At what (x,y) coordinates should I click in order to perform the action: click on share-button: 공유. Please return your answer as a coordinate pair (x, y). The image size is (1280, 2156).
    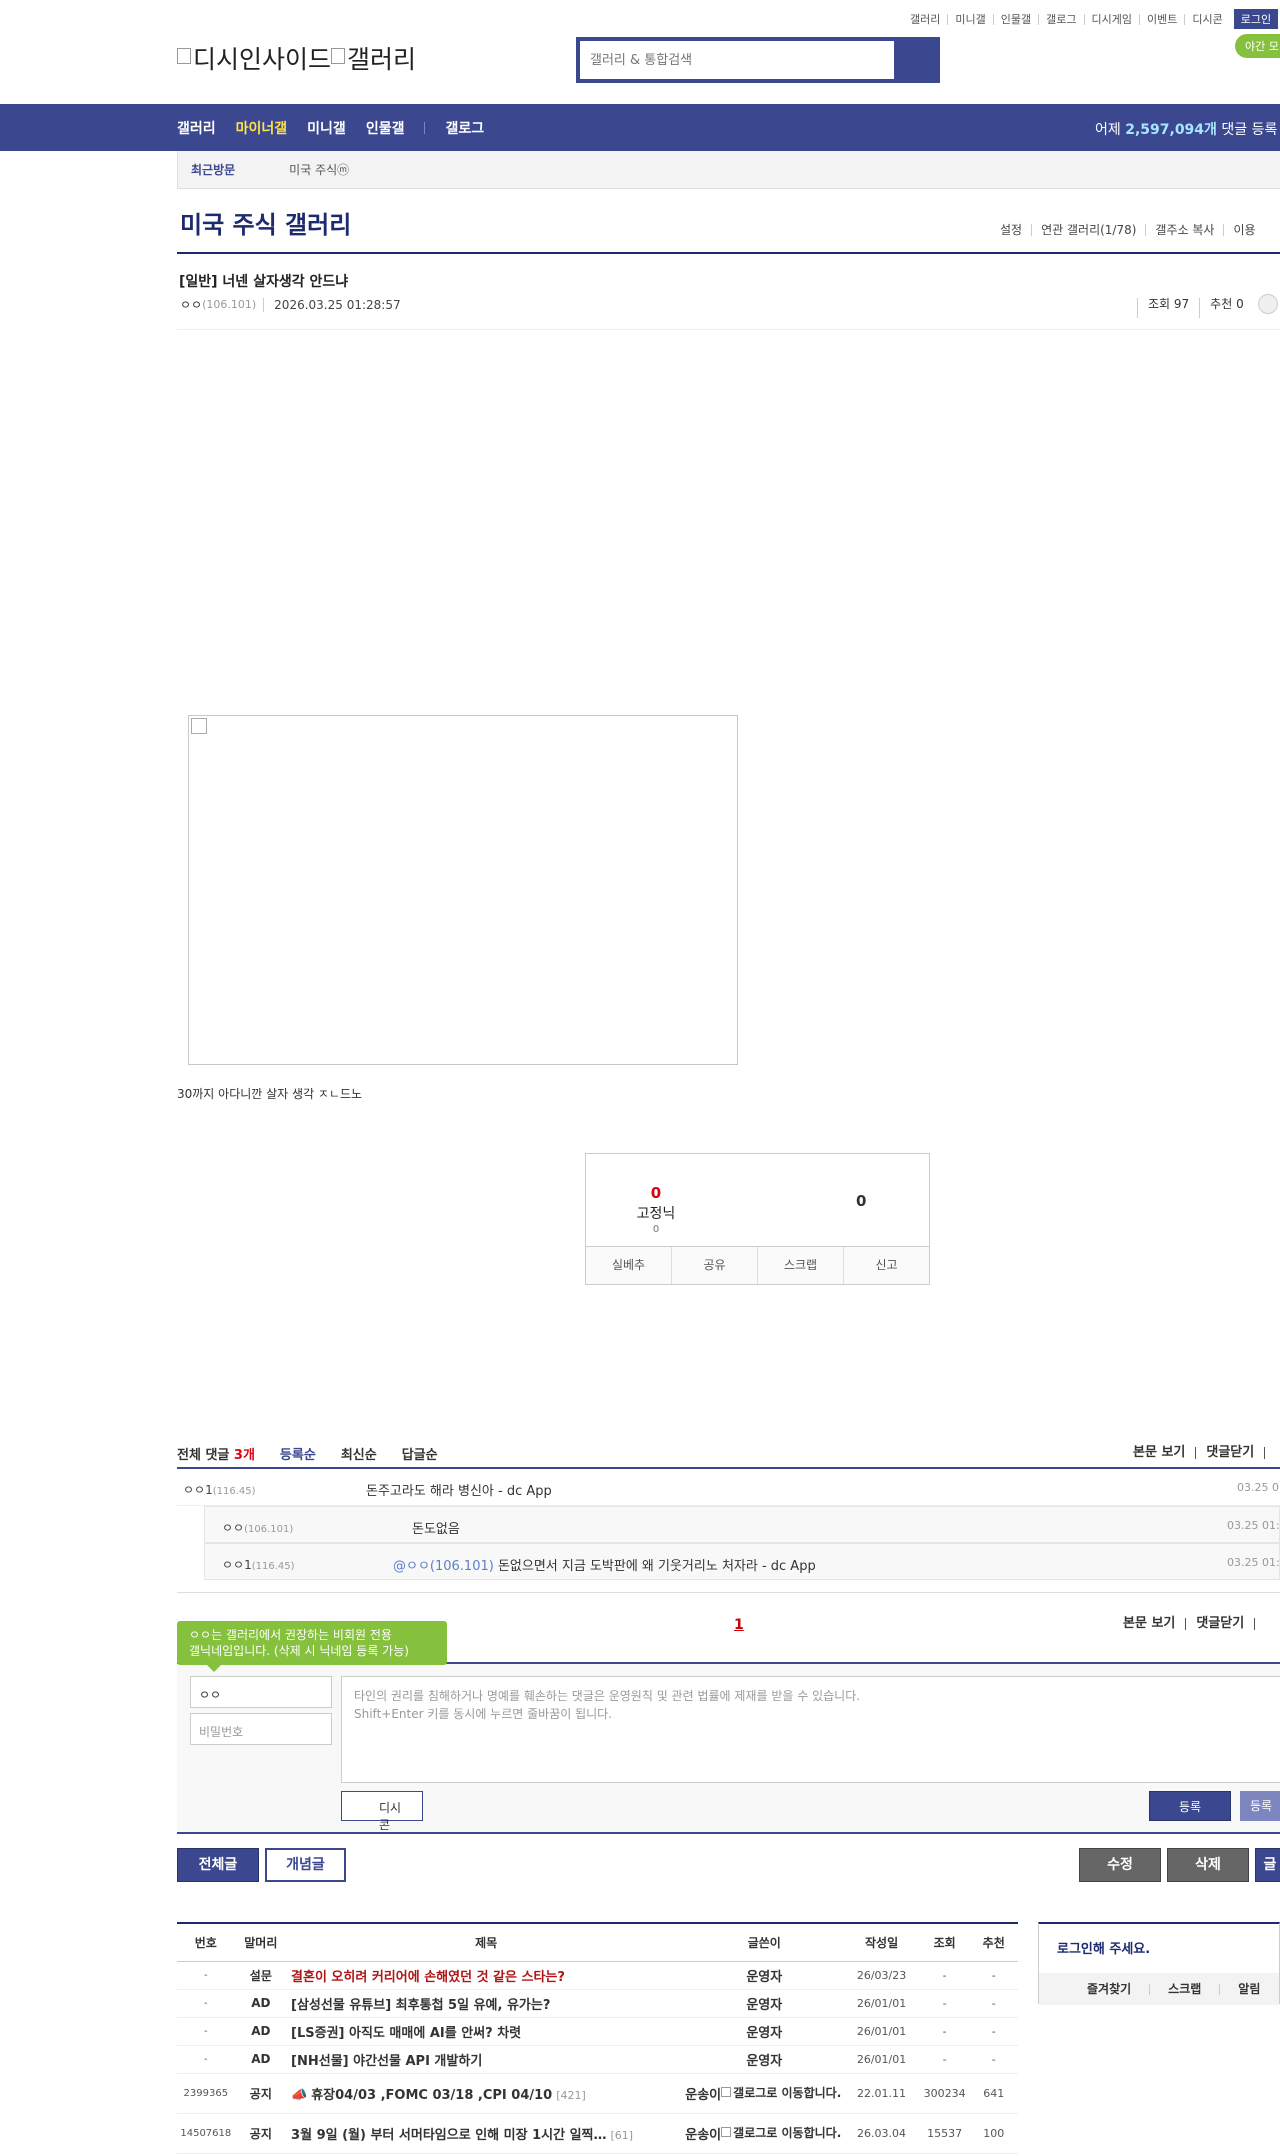
    Looking at the image, I should click on (714, 1265).